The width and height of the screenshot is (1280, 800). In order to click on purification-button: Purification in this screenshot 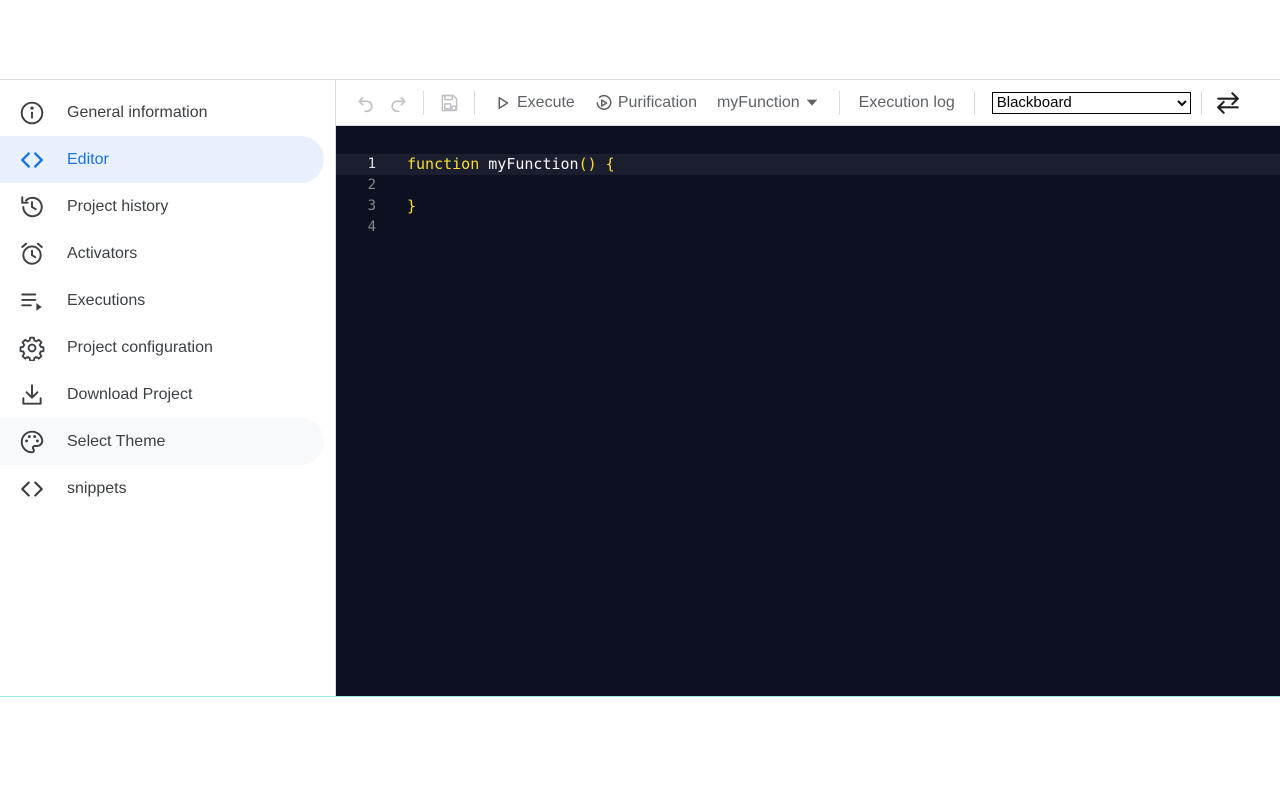, I will do `click(646, 103)`.